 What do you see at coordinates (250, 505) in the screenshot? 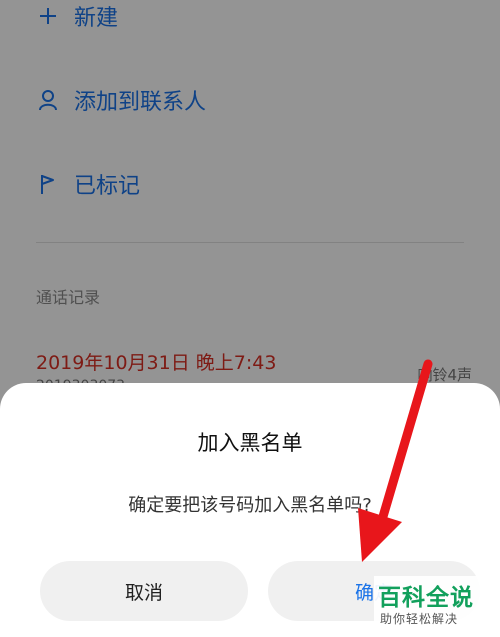
I see `dialog-message: 确定要把该号码加入黑名单吗?` at bounding box center [250, 505].